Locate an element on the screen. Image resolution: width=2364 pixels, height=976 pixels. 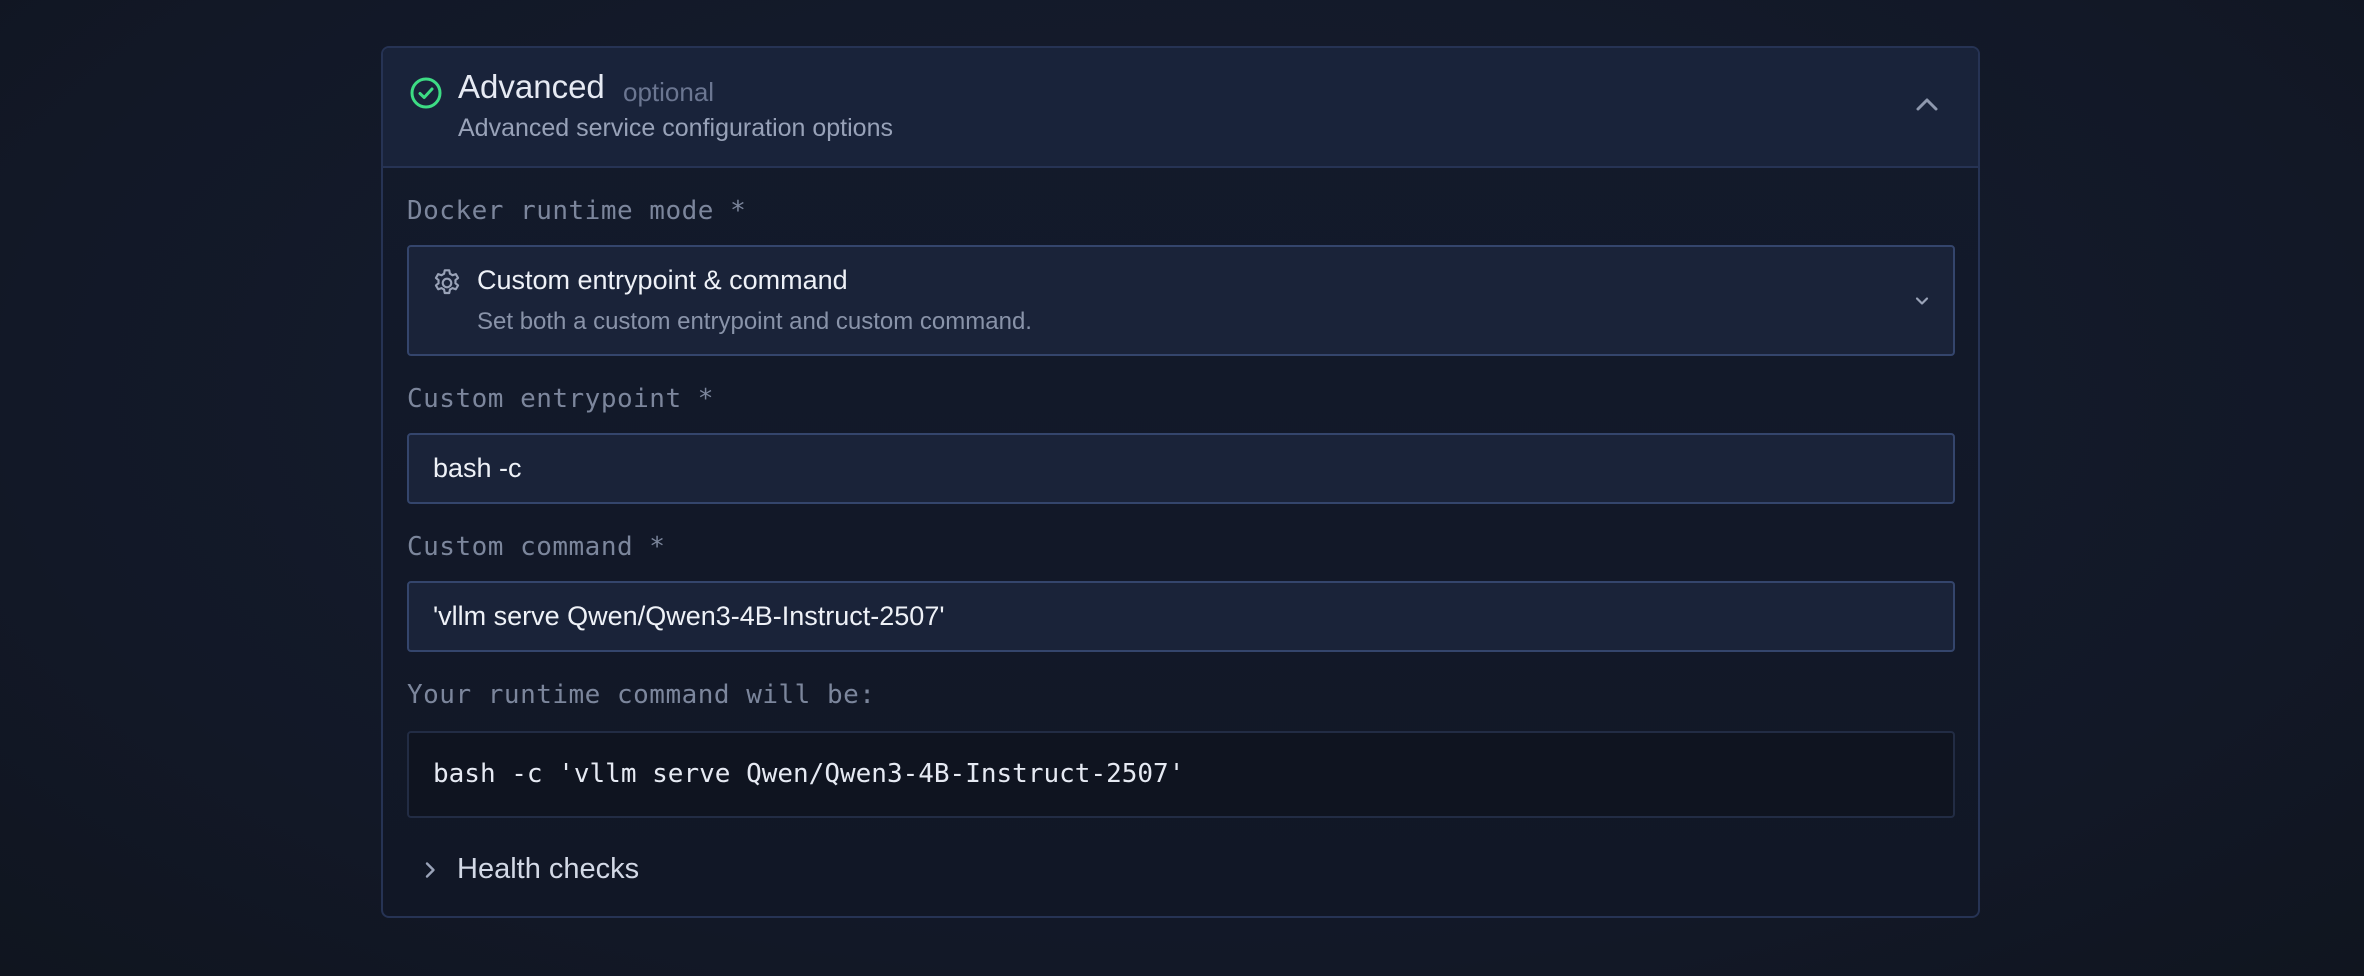
section-description: Advanced service configuration options is located at coordinates (675, 128).